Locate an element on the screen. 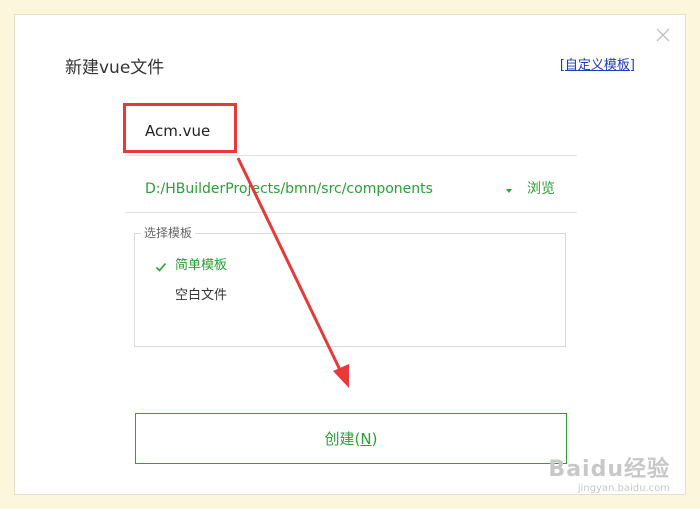  template-option-label: 空白文件 is located at coordinates (201, 295).